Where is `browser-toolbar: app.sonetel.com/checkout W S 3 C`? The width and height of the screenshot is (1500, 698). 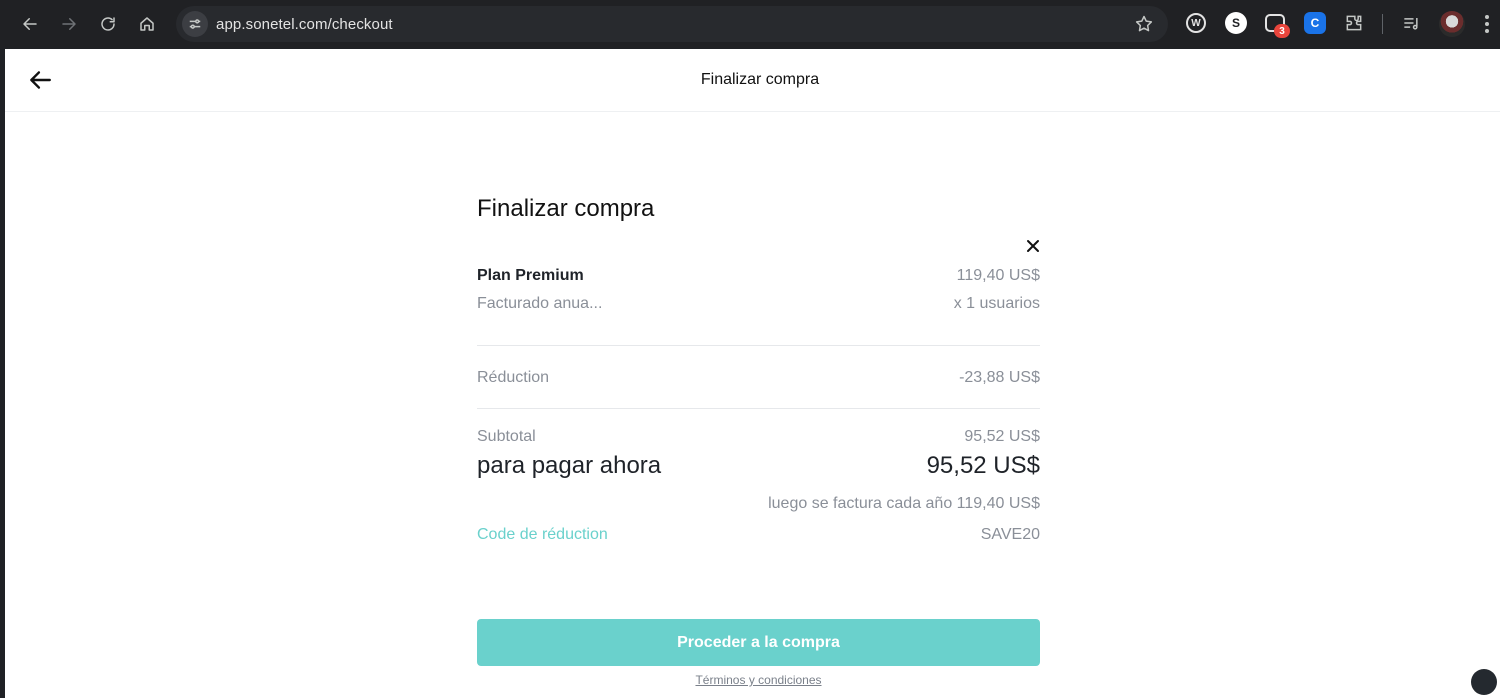 browser-toolbar: app.sonetel.com/checkout W S 3 C is located at coordinates (750, 24).